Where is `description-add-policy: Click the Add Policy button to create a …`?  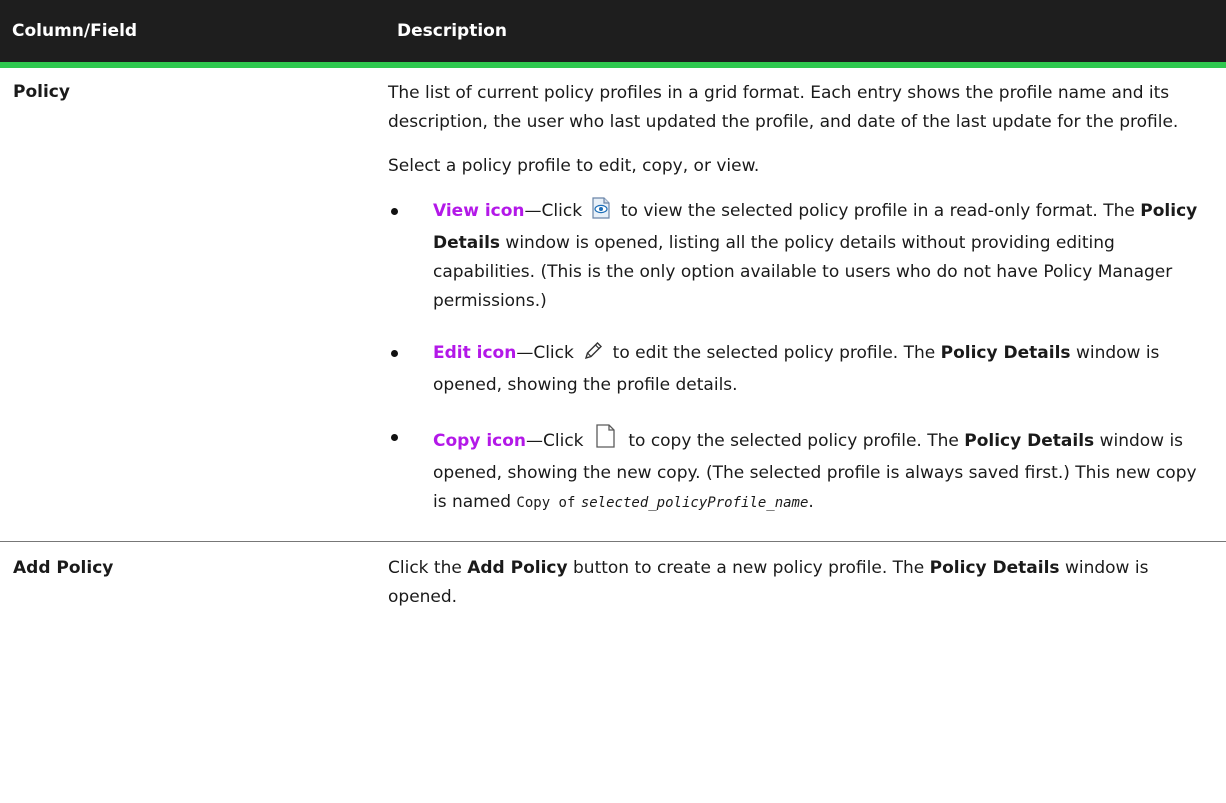
description-add-policy: Click the Add Policy button to create a … is located at coordinates (805, 577).